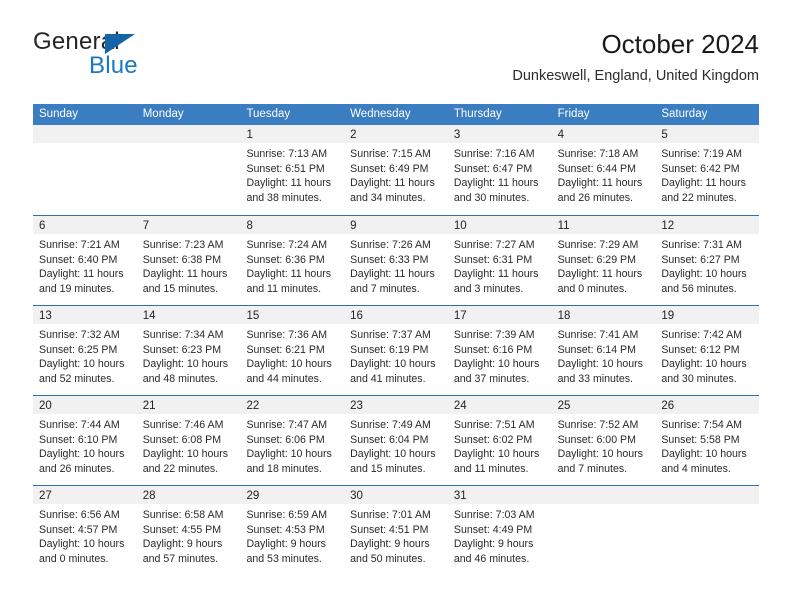 The height and width of the screenshot is (612, 792). I want to click on day-number: 17, so click(460, 316).